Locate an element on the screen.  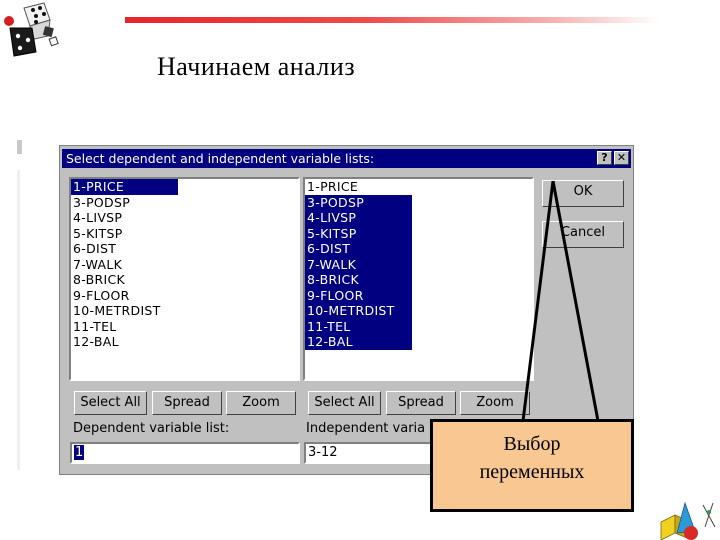
callout-line-2: переменных is located at coordinates (532, 472).